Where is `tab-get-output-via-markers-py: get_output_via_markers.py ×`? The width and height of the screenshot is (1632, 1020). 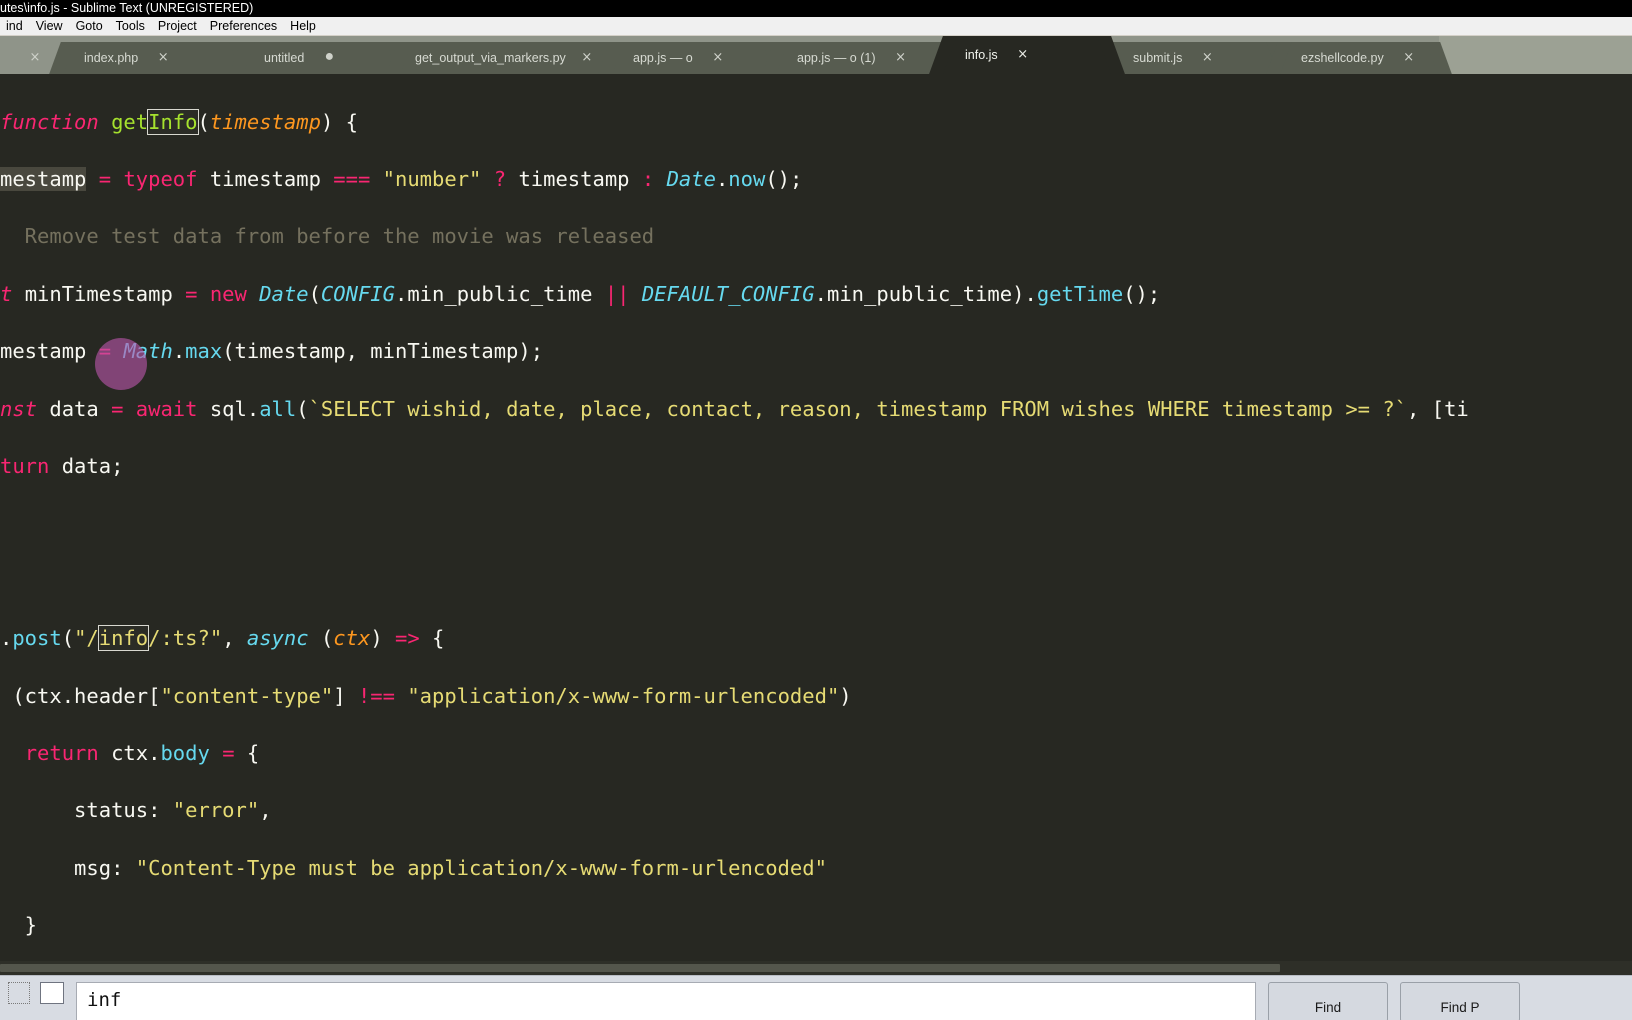
tab-get-output-via-markers-py: get_output_via_markers.py × is located at coordinates (505, 58).